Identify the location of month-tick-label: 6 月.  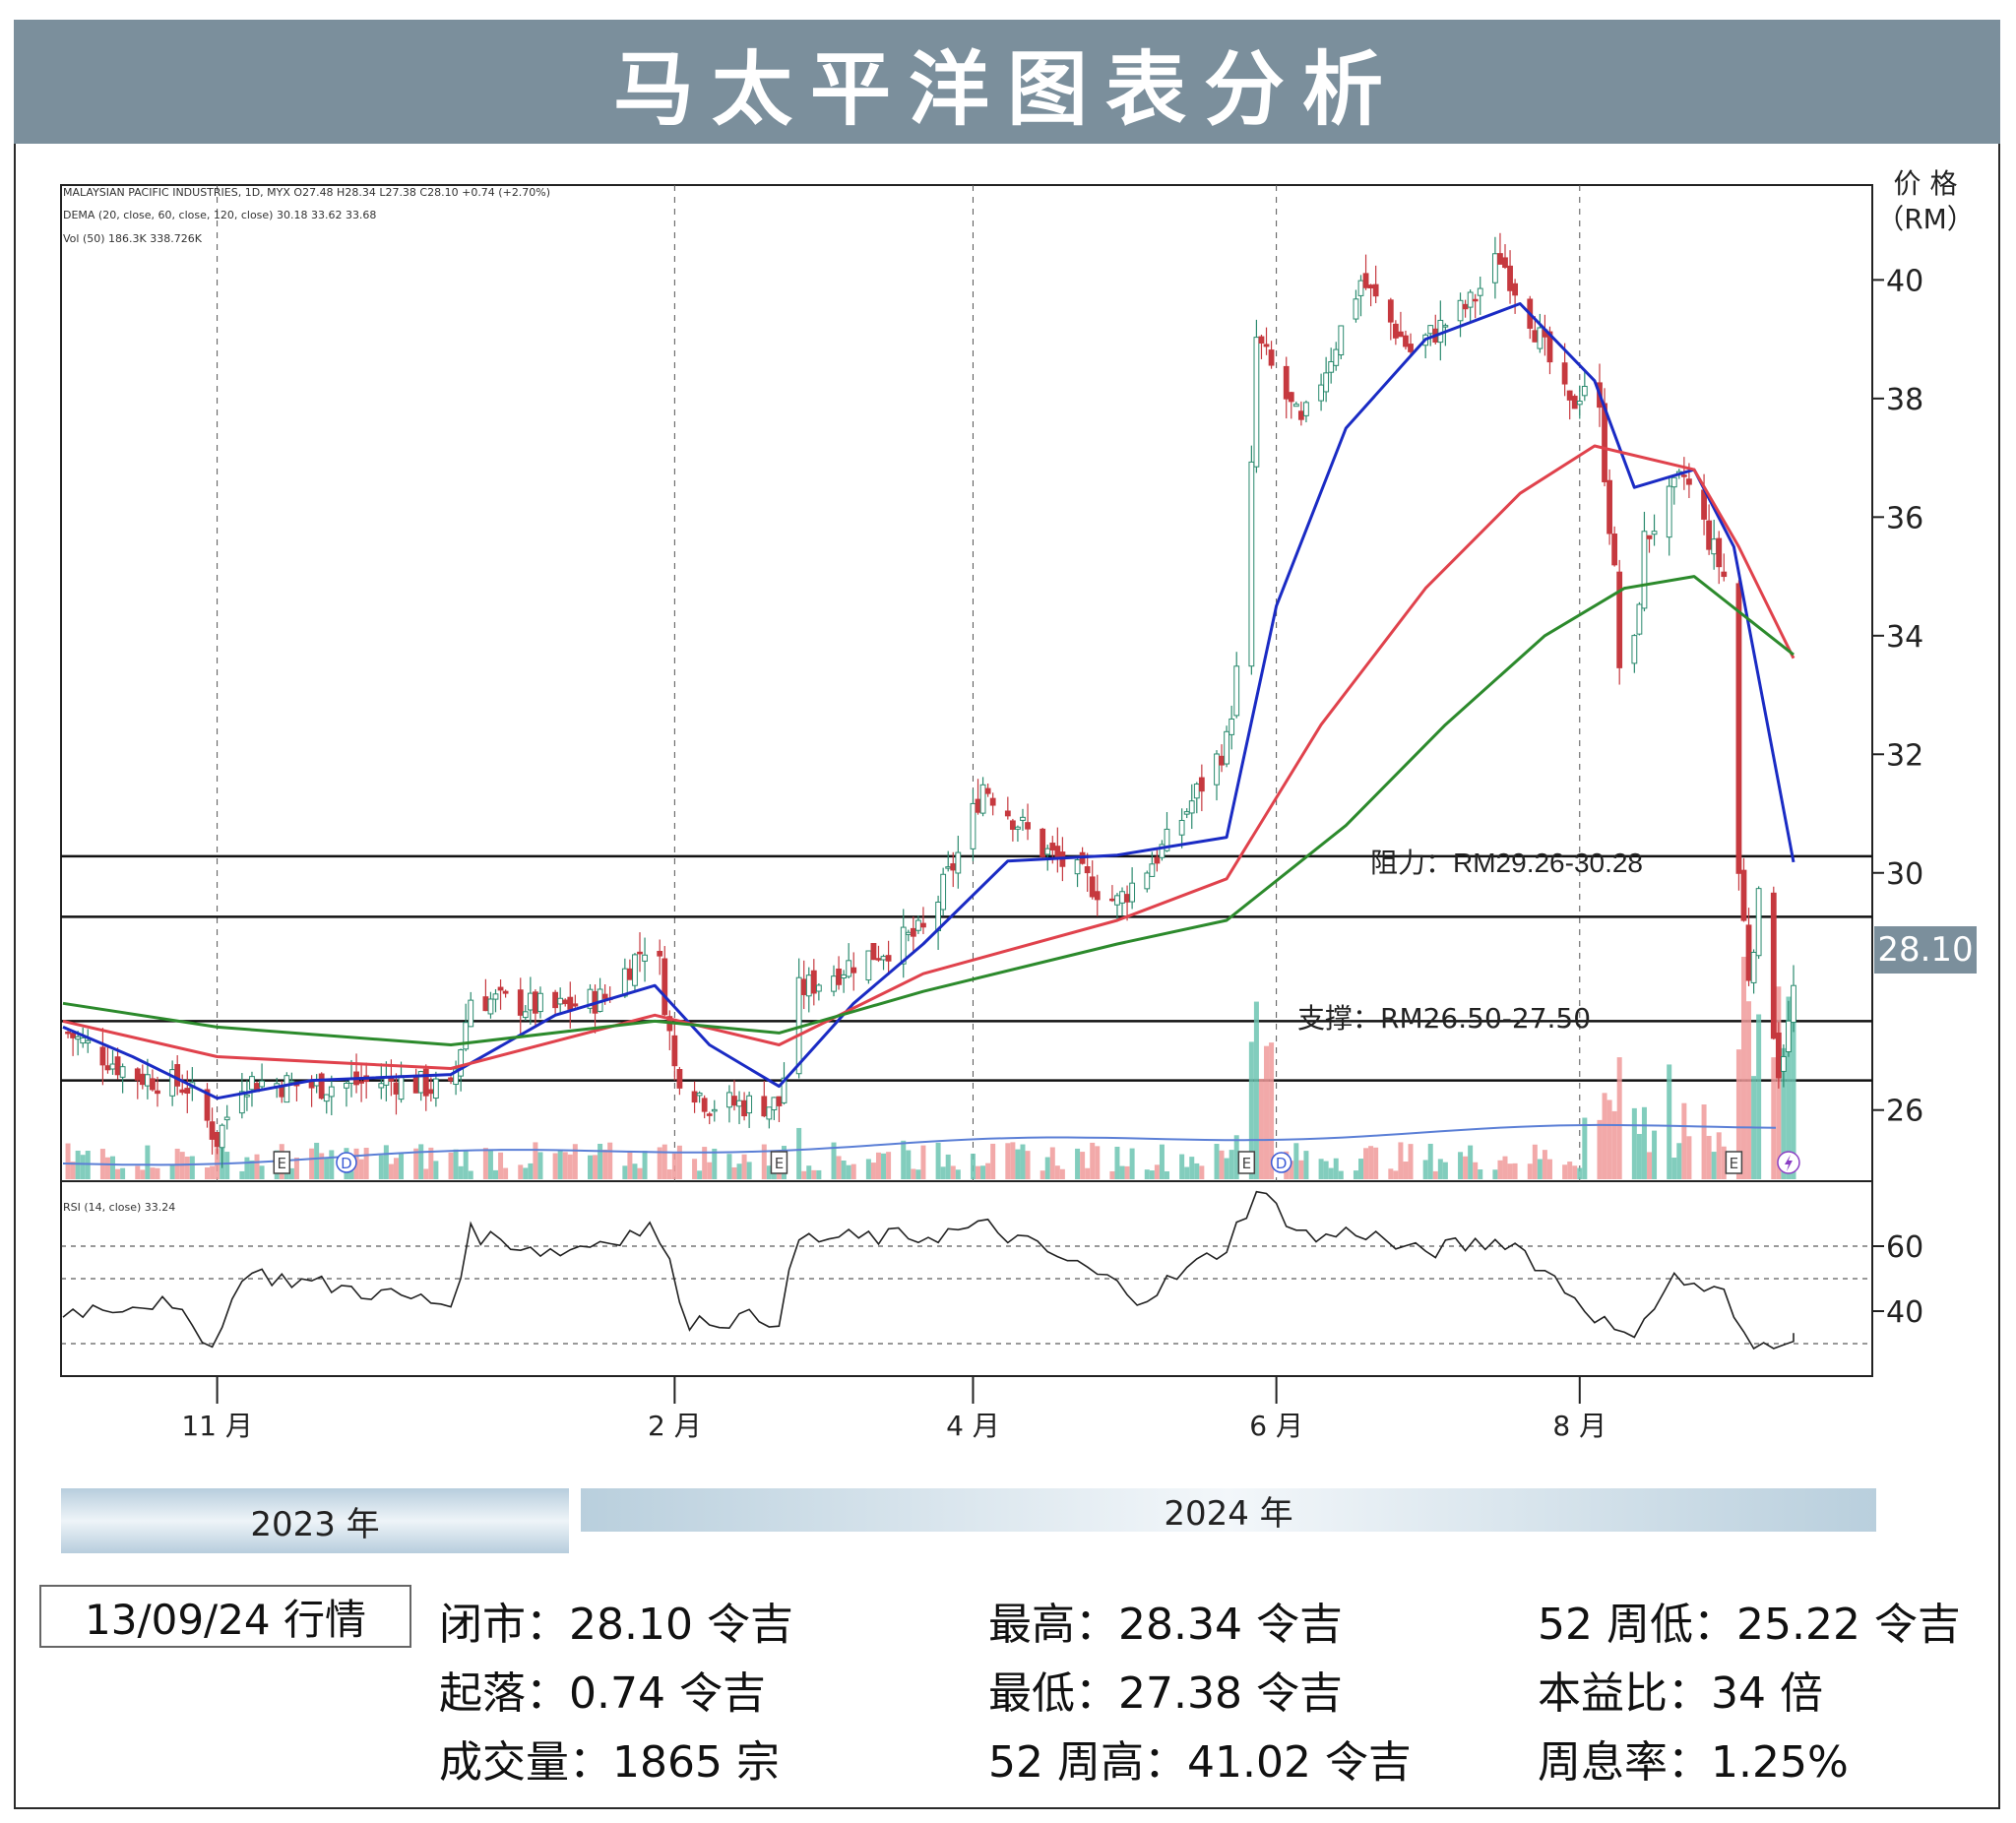
(1276, 1426).